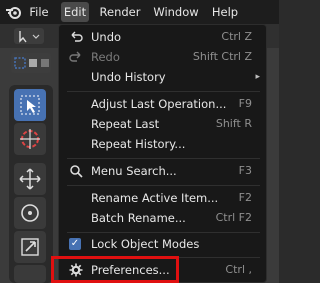 Image resolution: width=320 pixels, height=283 pixels. I want to click on menu-file: File, so click(39, 12).